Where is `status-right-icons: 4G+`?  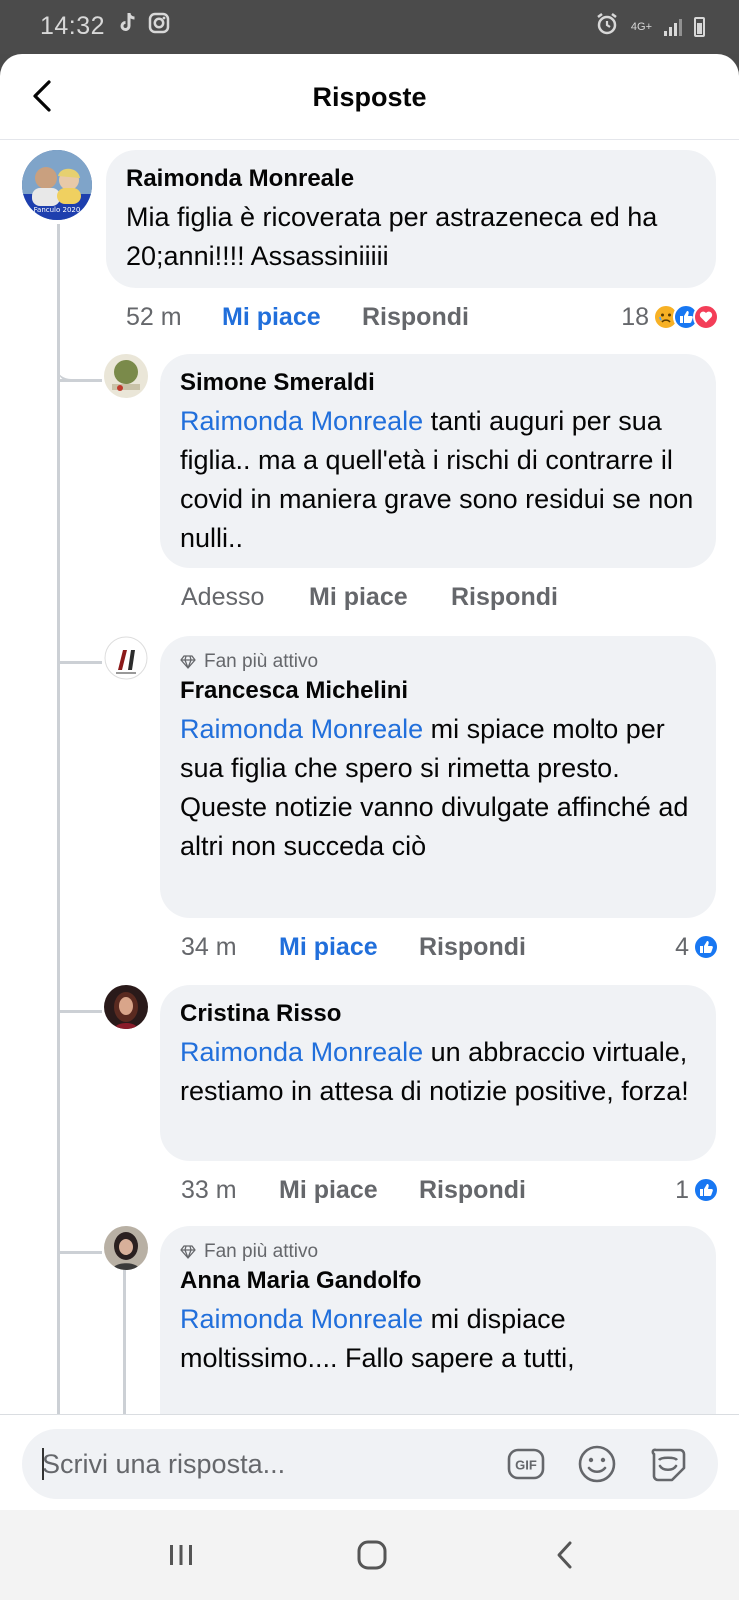 status-right-icons: 4G+ is located at coordinates (650, 27).